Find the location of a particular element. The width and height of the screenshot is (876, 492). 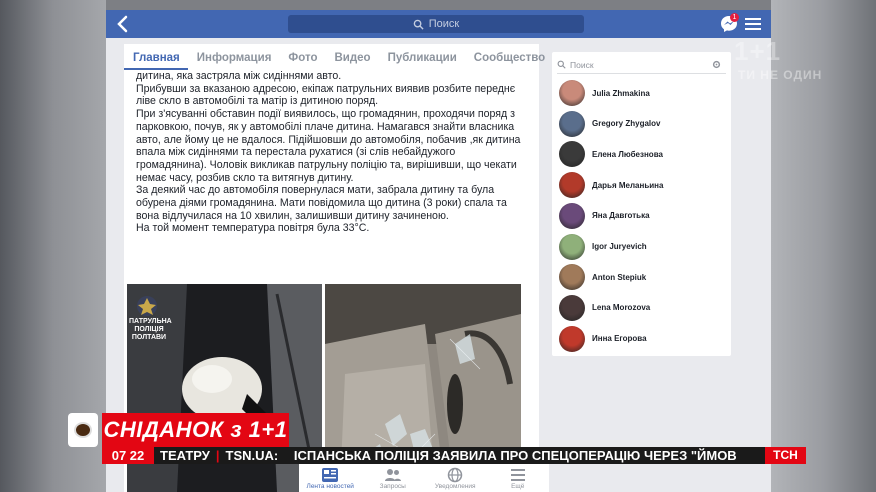

top-navigation-bar: Поиск 1 is located at coordinates (438, 24).